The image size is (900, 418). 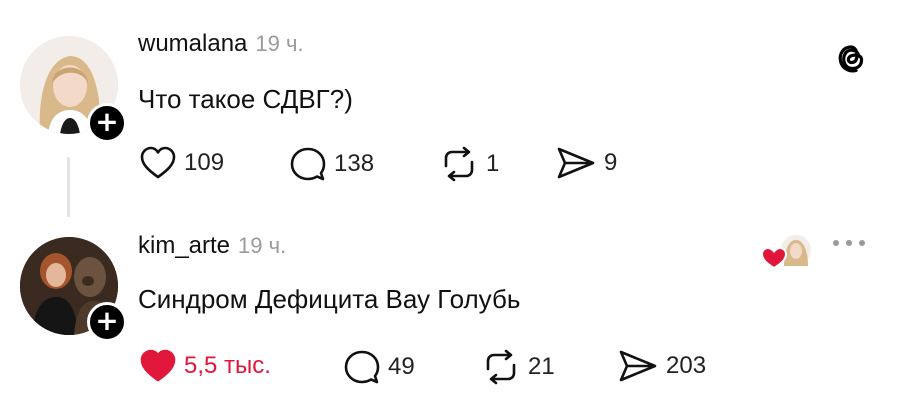 I want to click on liked-by-author, so click(x=787, y=252).